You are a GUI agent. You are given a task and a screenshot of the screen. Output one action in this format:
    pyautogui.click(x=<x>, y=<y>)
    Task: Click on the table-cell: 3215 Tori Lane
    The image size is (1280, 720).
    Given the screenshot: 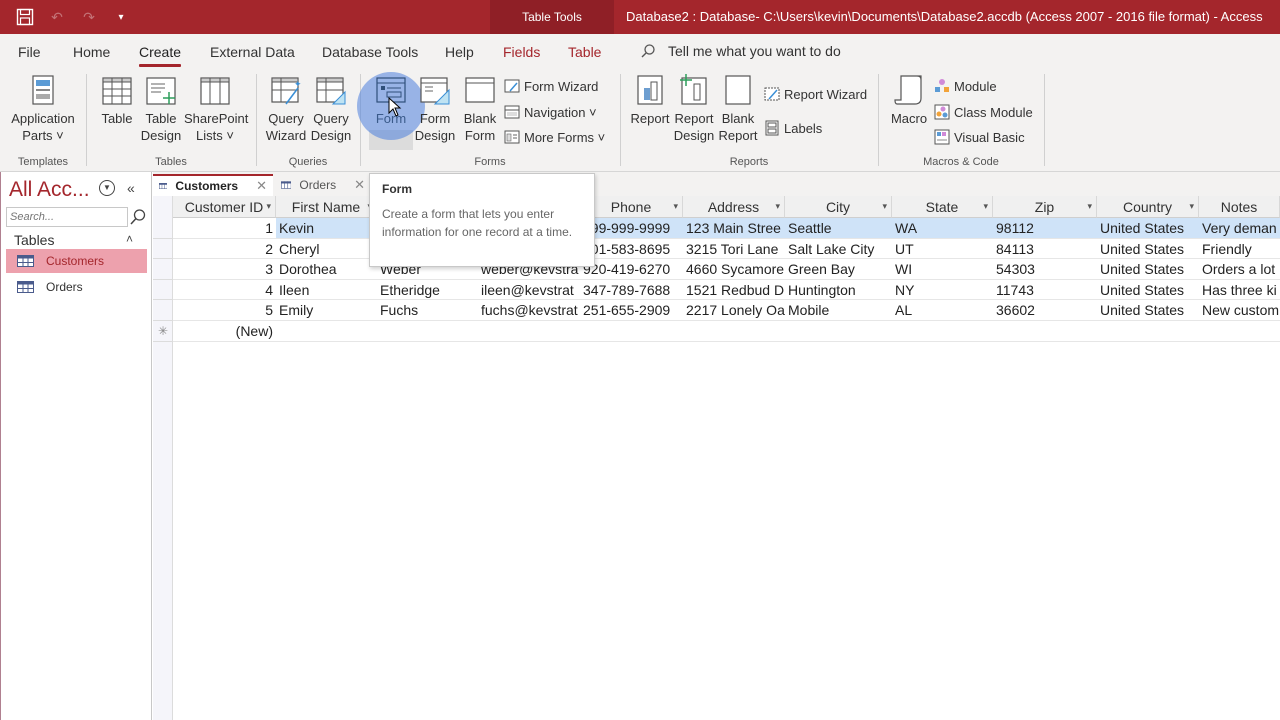 What is the action you would take?
    pyautogui.click(x=734, y=249)
    